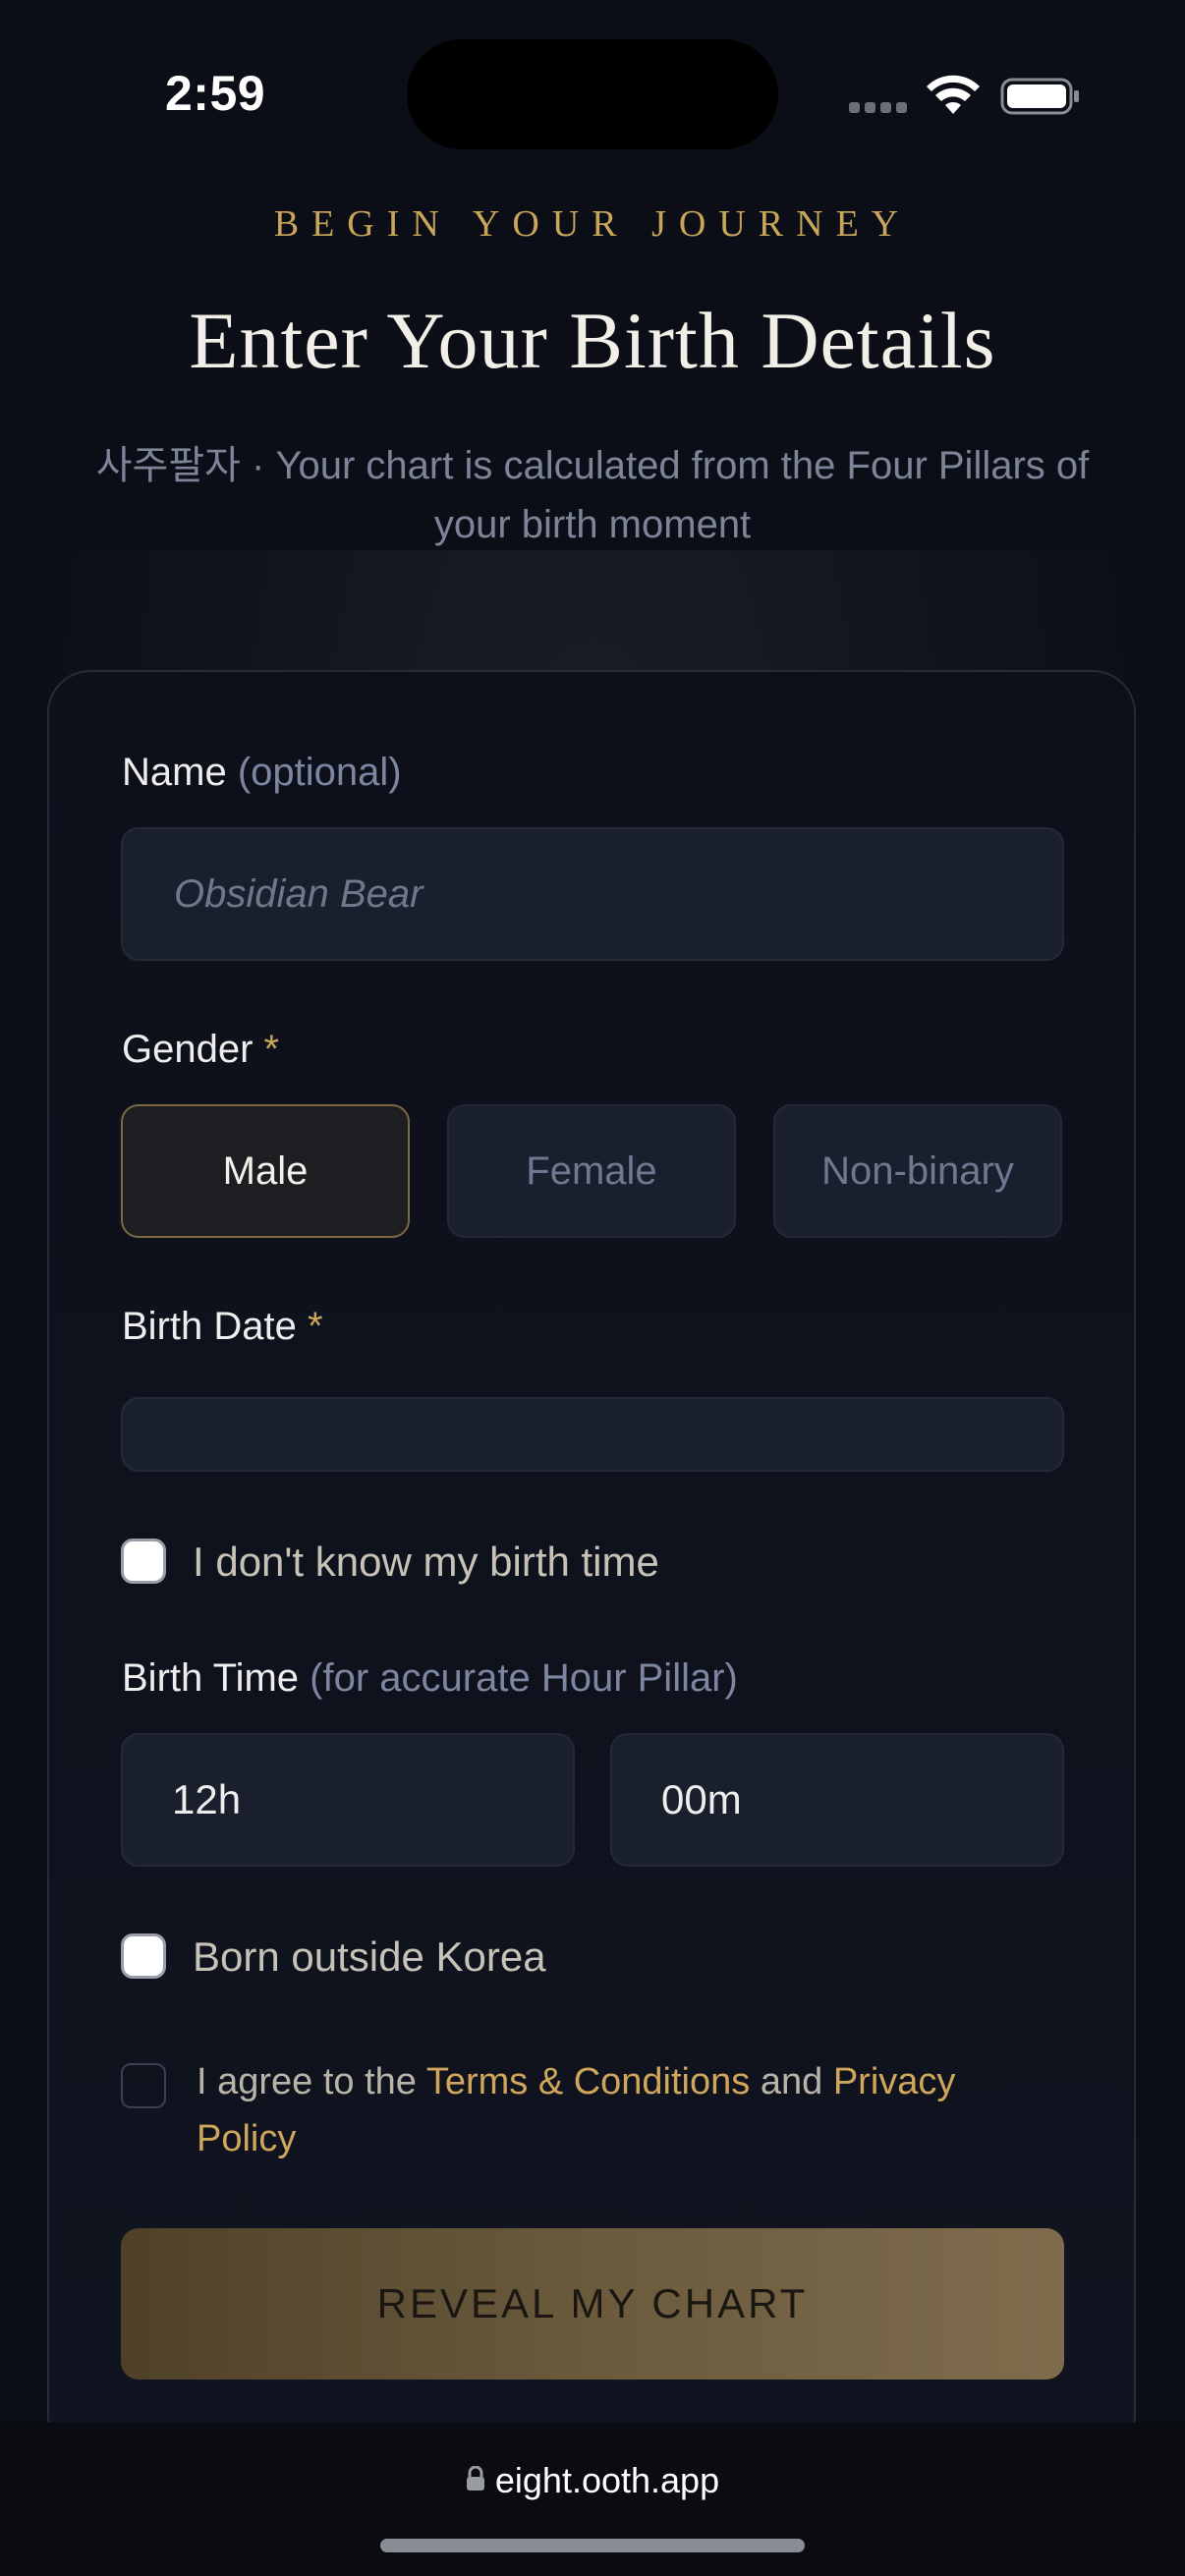  I want to click on birth-time-label-text: Birth Time, so click(211, 1678).